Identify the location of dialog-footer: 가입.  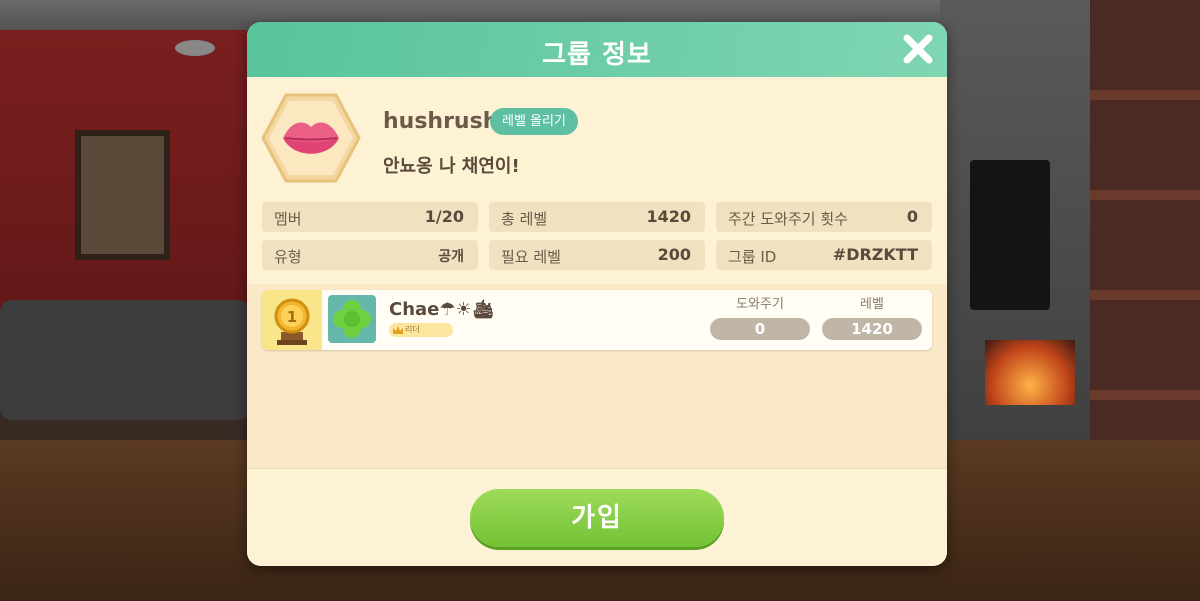
(597, 517).